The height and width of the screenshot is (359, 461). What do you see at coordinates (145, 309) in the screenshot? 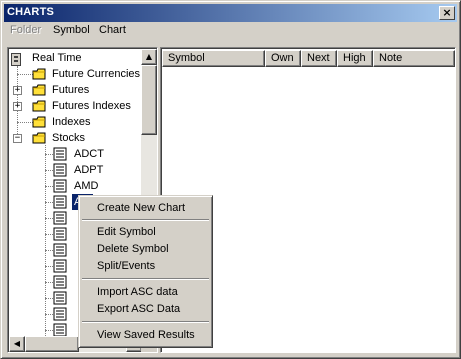
I see `menu-export-asc-data: Export ASC Data` at bounding box center [145, 309].